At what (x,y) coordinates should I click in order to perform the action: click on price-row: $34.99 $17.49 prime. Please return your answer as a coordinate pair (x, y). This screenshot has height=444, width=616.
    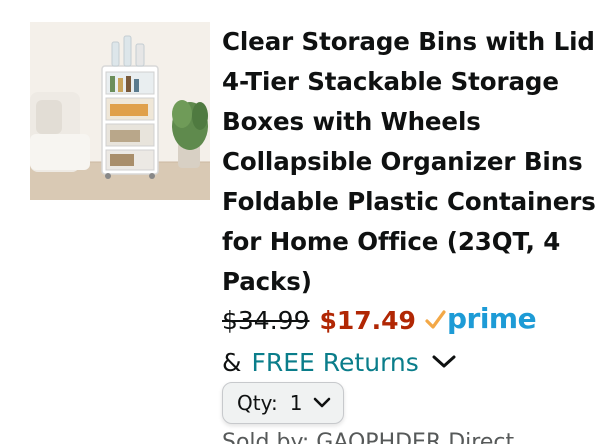
    Looking at the image, I should click on (379, 320).